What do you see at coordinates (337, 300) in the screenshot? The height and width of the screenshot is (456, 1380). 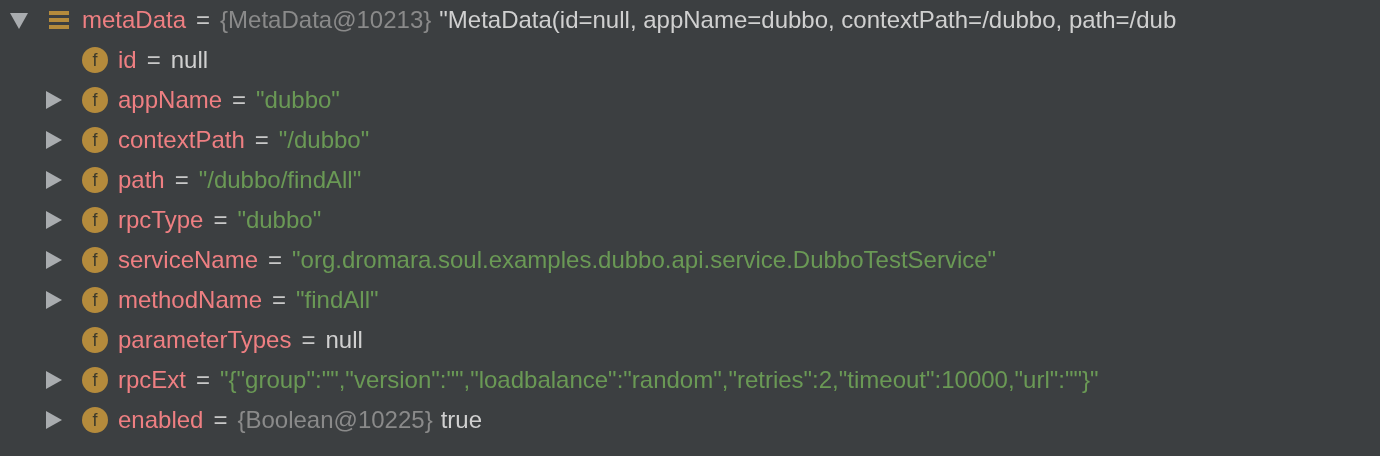 I see `variable-value: "findAll"` at bounding box center [337, 300].